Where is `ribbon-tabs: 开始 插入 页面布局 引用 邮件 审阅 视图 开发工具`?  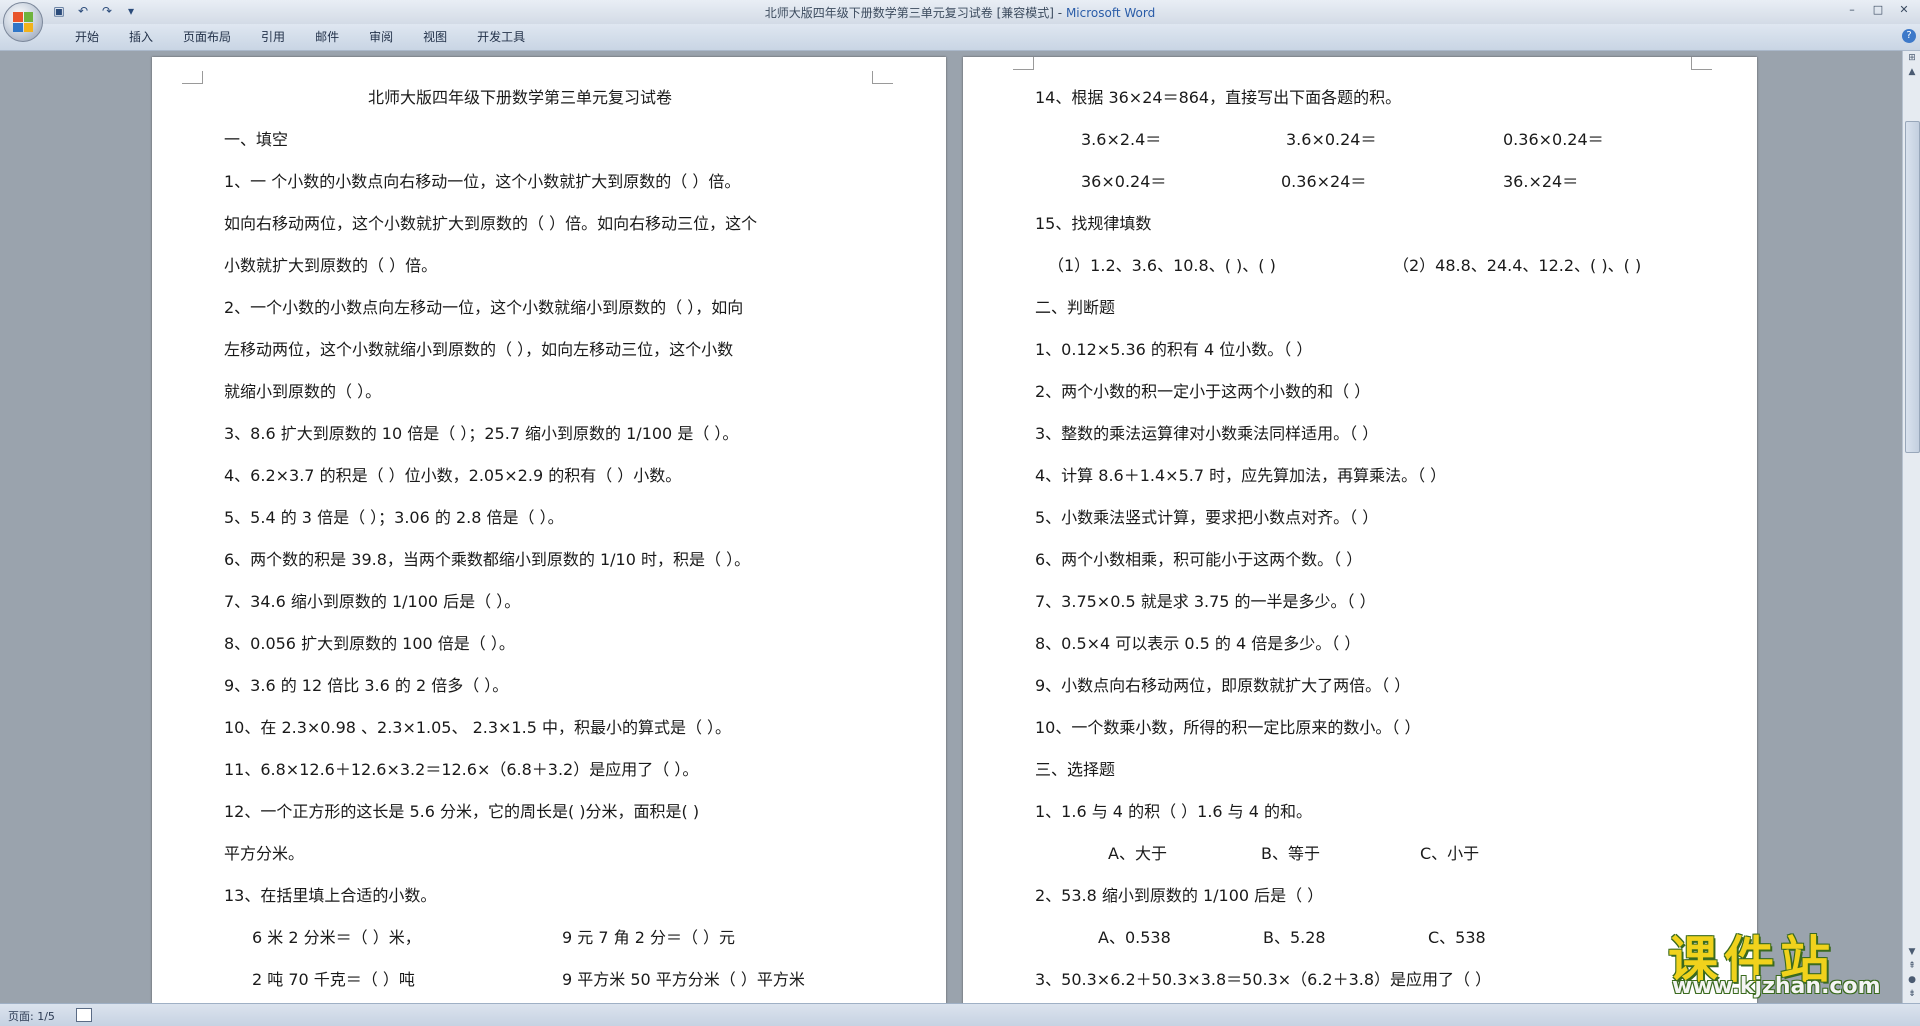
ribbon-tabs: 开始 插入 页面布局 引用 邮件 审阅 视图 开发工具 is located at coordinates (300, 37).